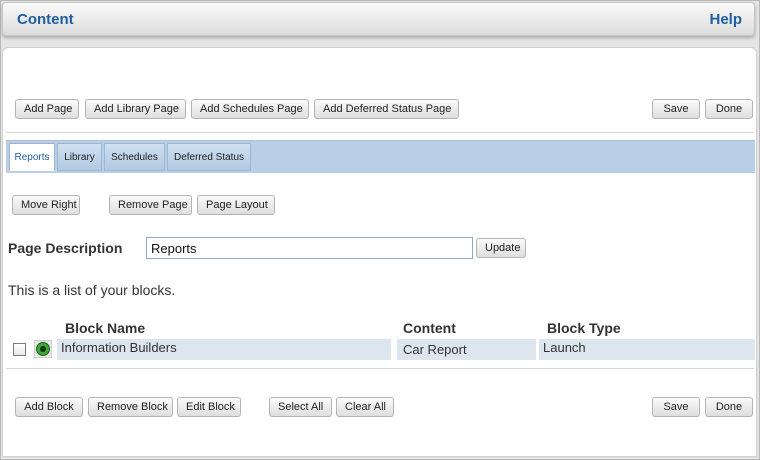 Image resolution: width=760 pixels, height=460 pixels. What do you see at coordinates (725, 19) in the screenshot?
I see `help-link: Help` at bounding box center [725, 19].